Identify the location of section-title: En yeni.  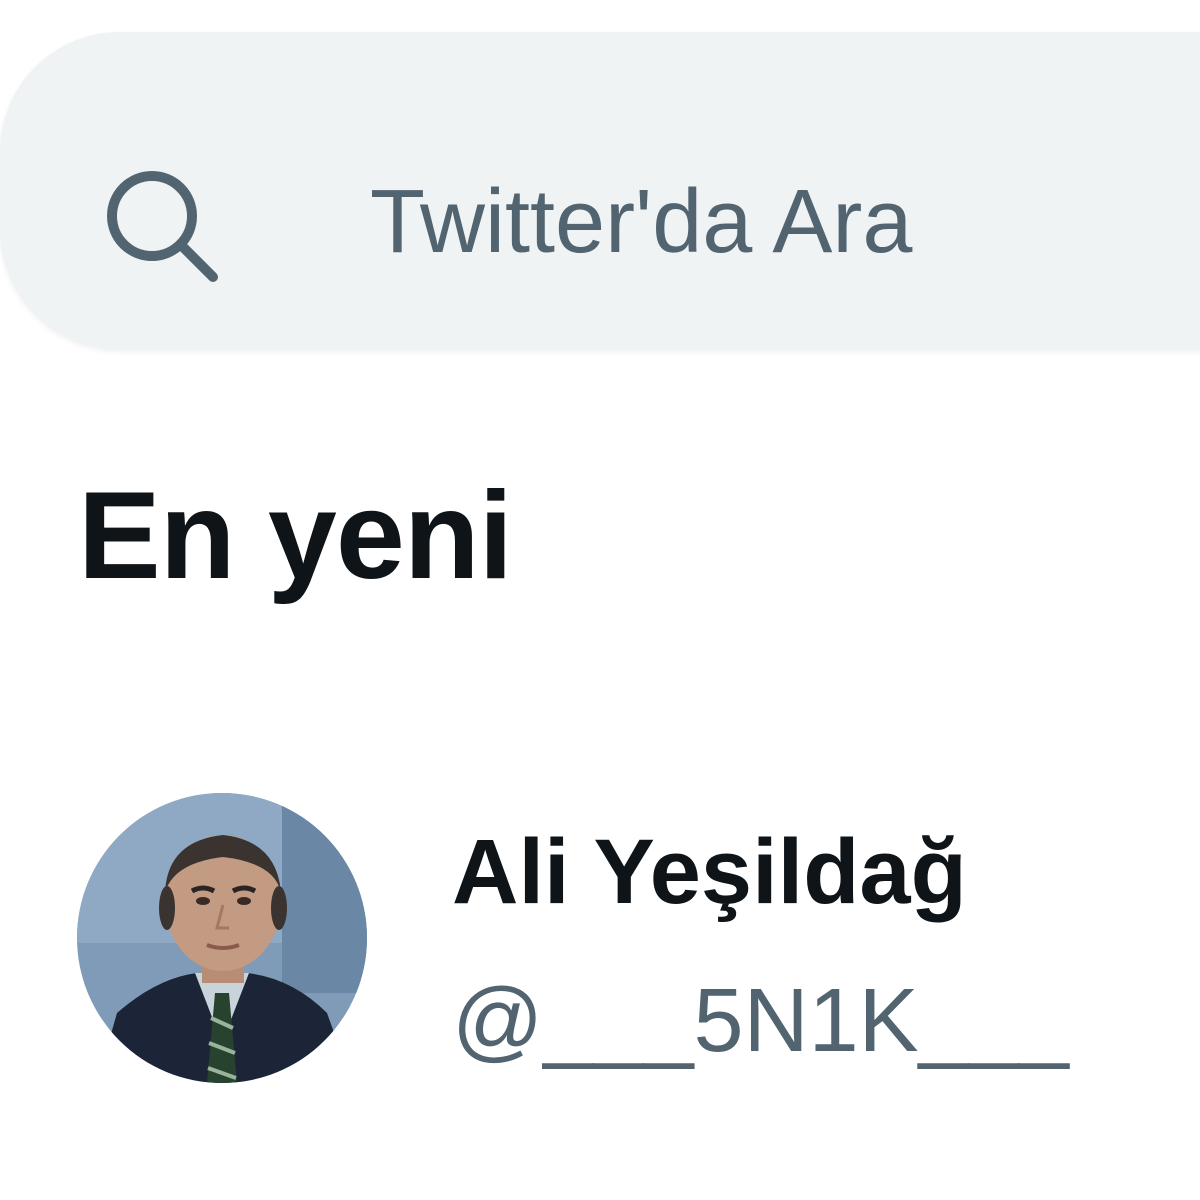
(295, 536).